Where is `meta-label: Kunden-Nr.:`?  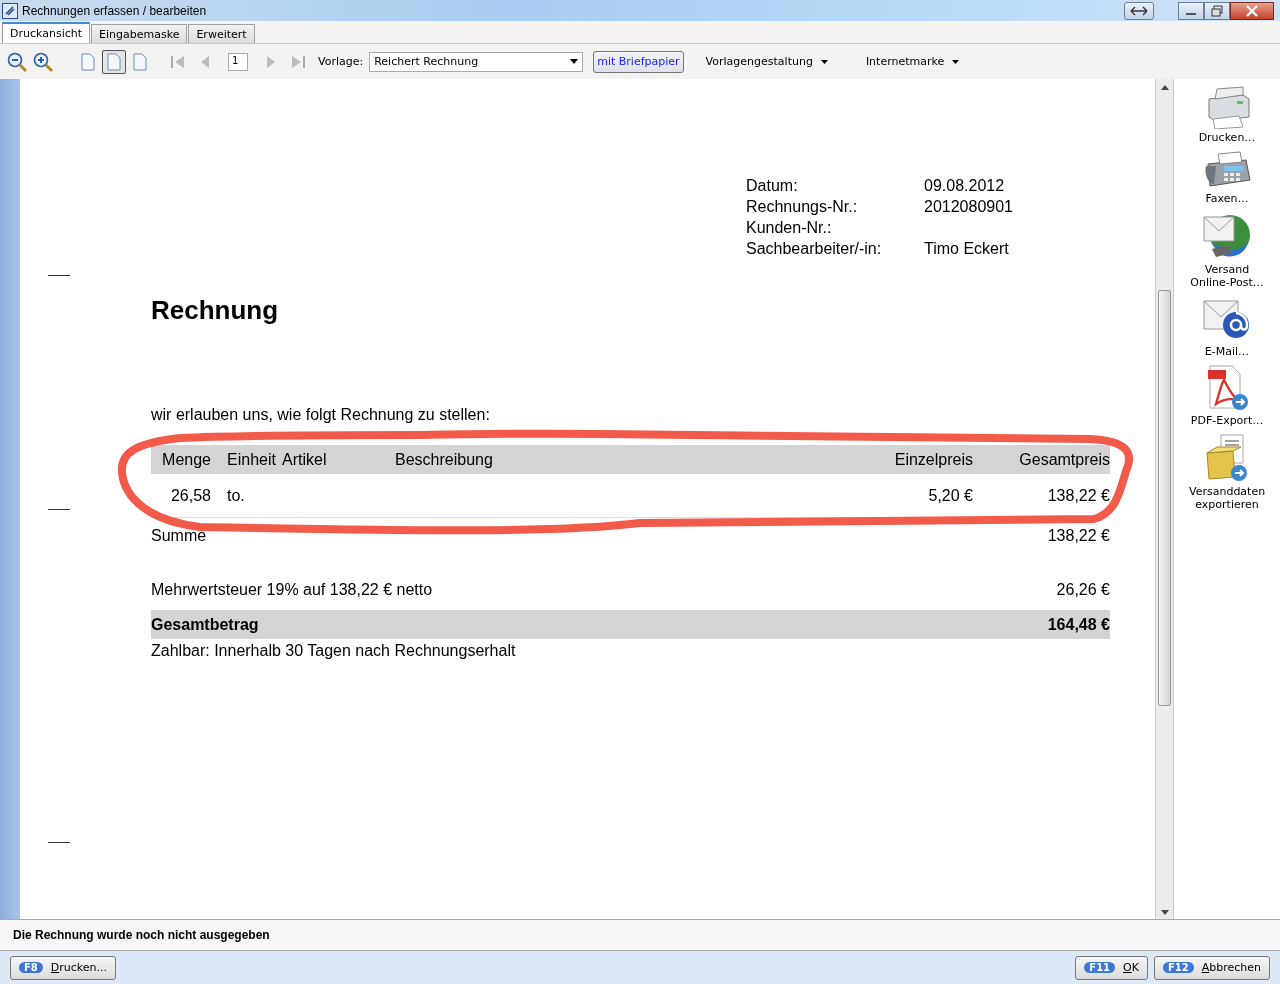 meta-label: Kunden-Nr.: is located at coordinates (789, 228).